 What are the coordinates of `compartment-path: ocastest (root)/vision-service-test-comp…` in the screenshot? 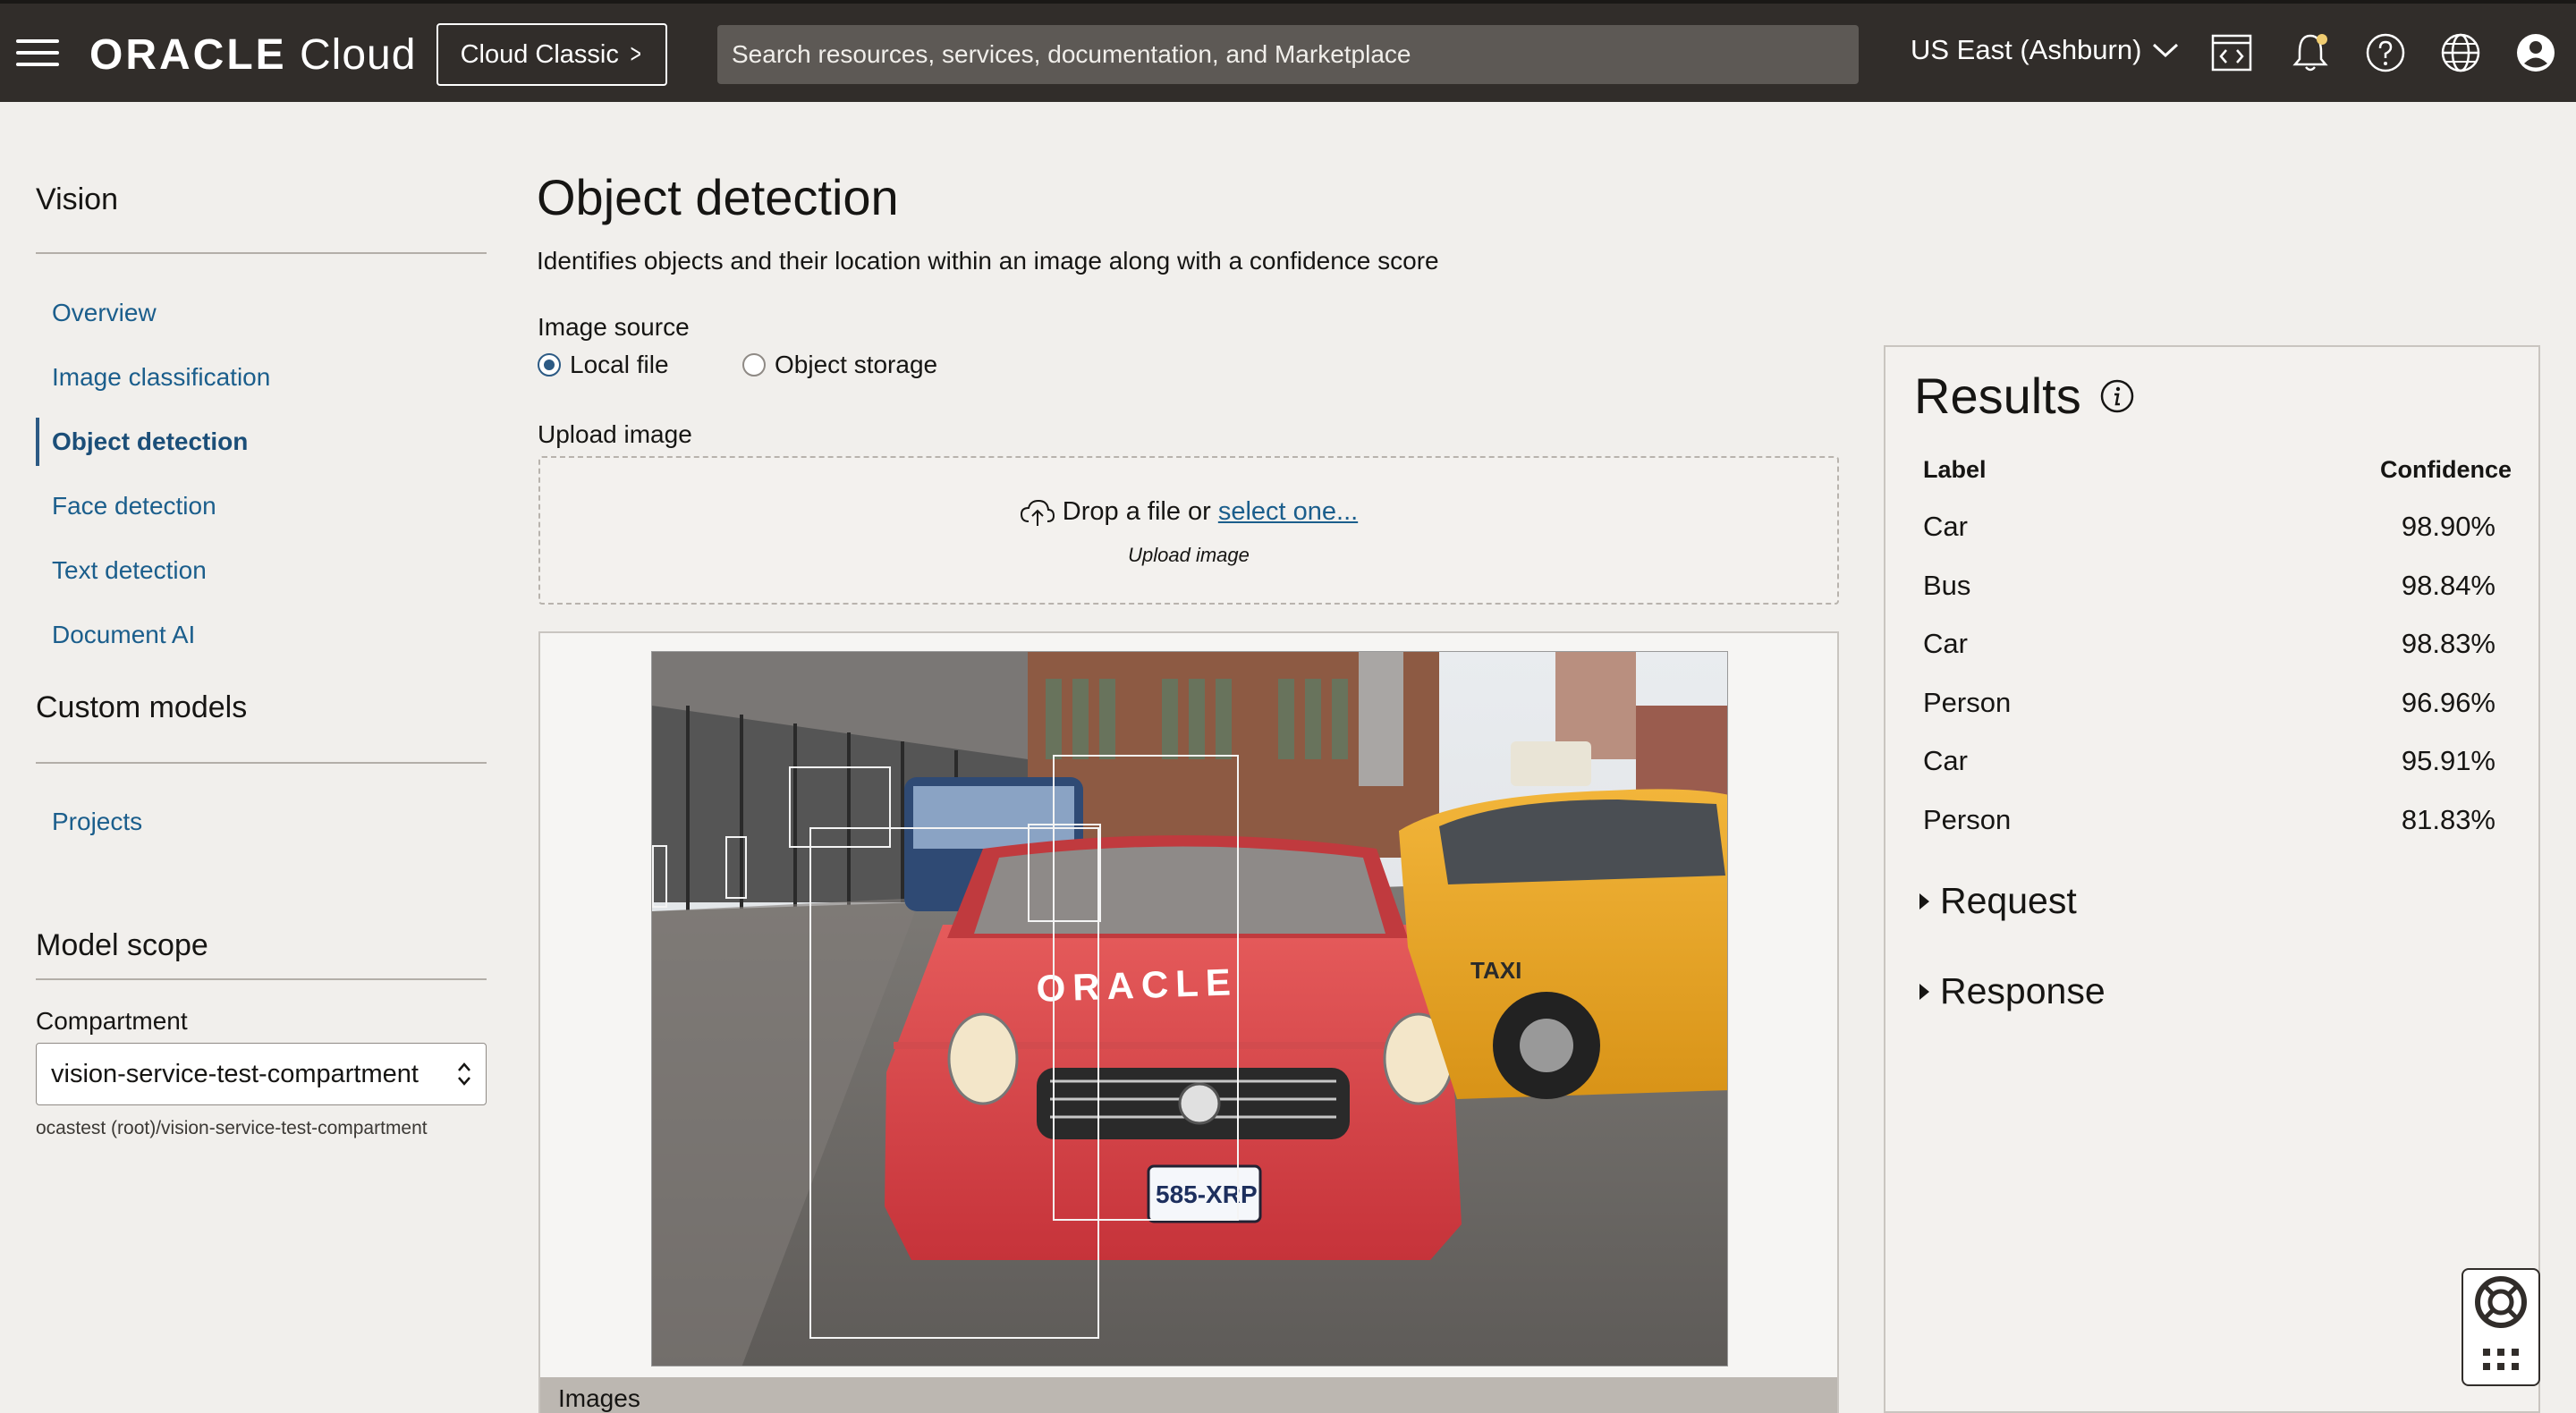 It's located at (232, 1128).